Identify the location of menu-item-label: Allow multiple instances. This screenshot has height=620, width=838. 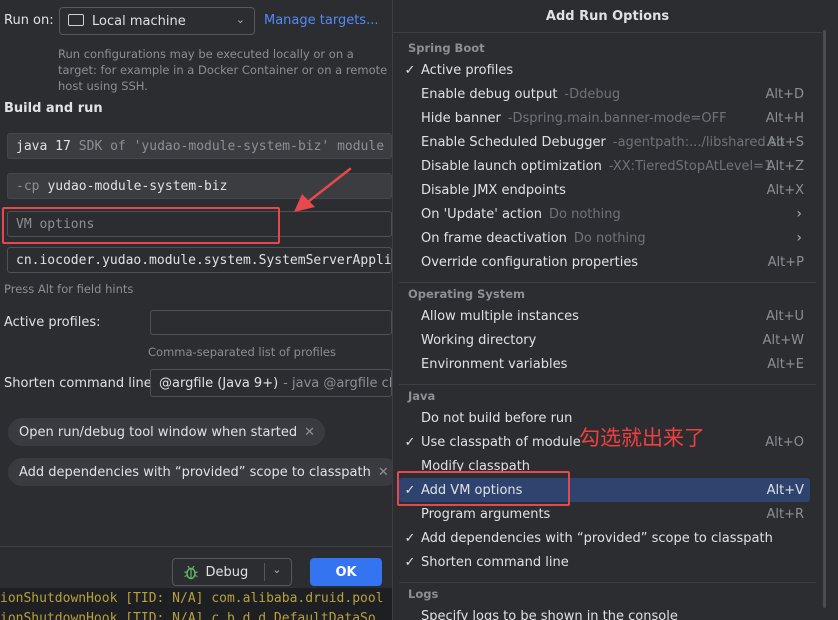
(500, 316).